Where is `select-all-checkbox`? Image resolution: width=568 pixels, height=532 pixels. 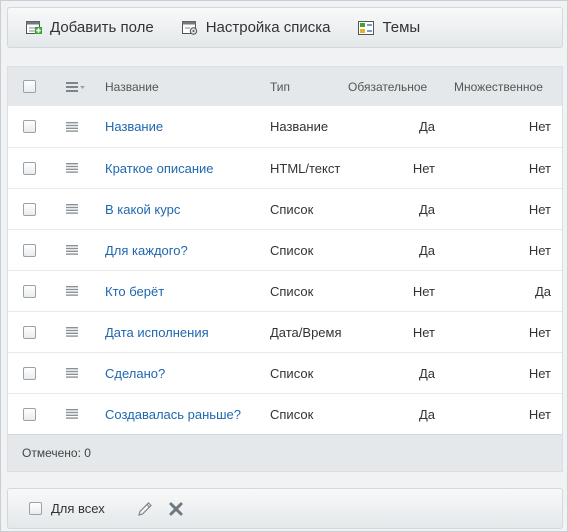
select-all-checkbox is located at coordinates (29, 86).